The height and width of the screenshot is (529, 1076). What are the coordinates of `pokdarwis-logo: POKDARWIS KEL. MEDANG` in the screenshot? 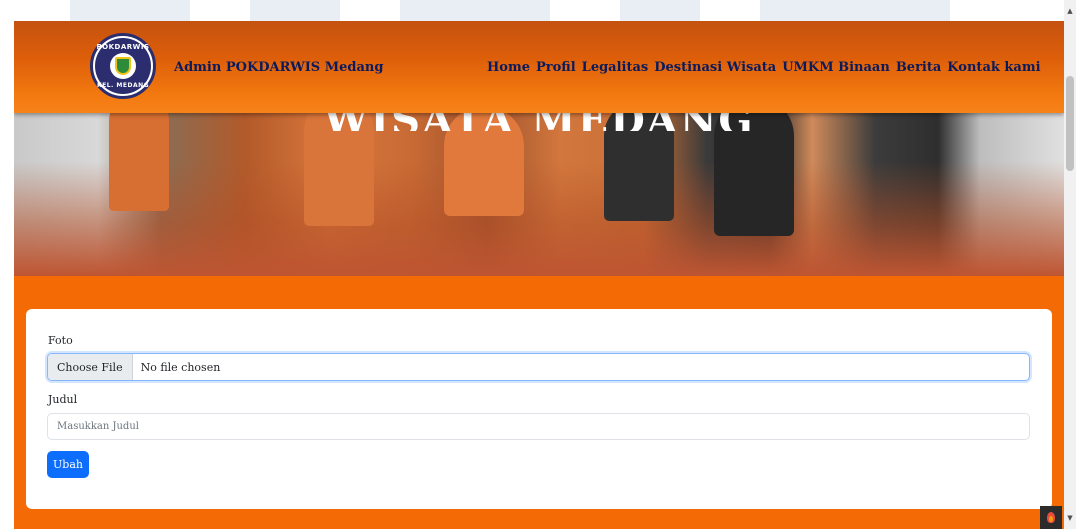 It's located at (123, 66).